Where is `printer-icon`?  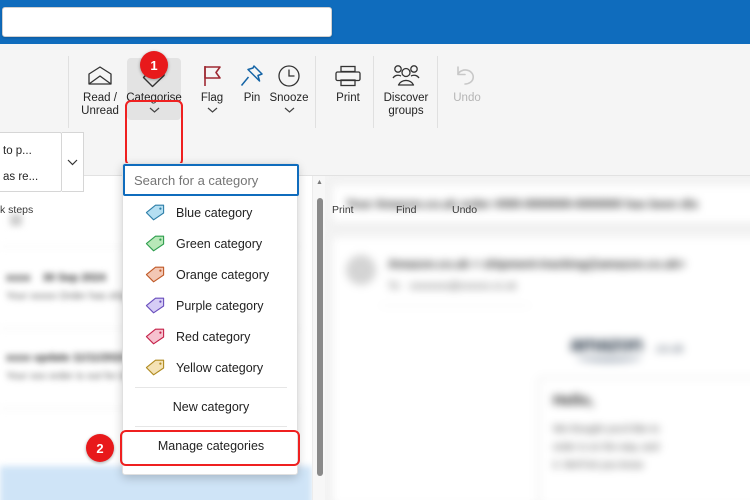
printer-icon is located at coordinates (348, 76).